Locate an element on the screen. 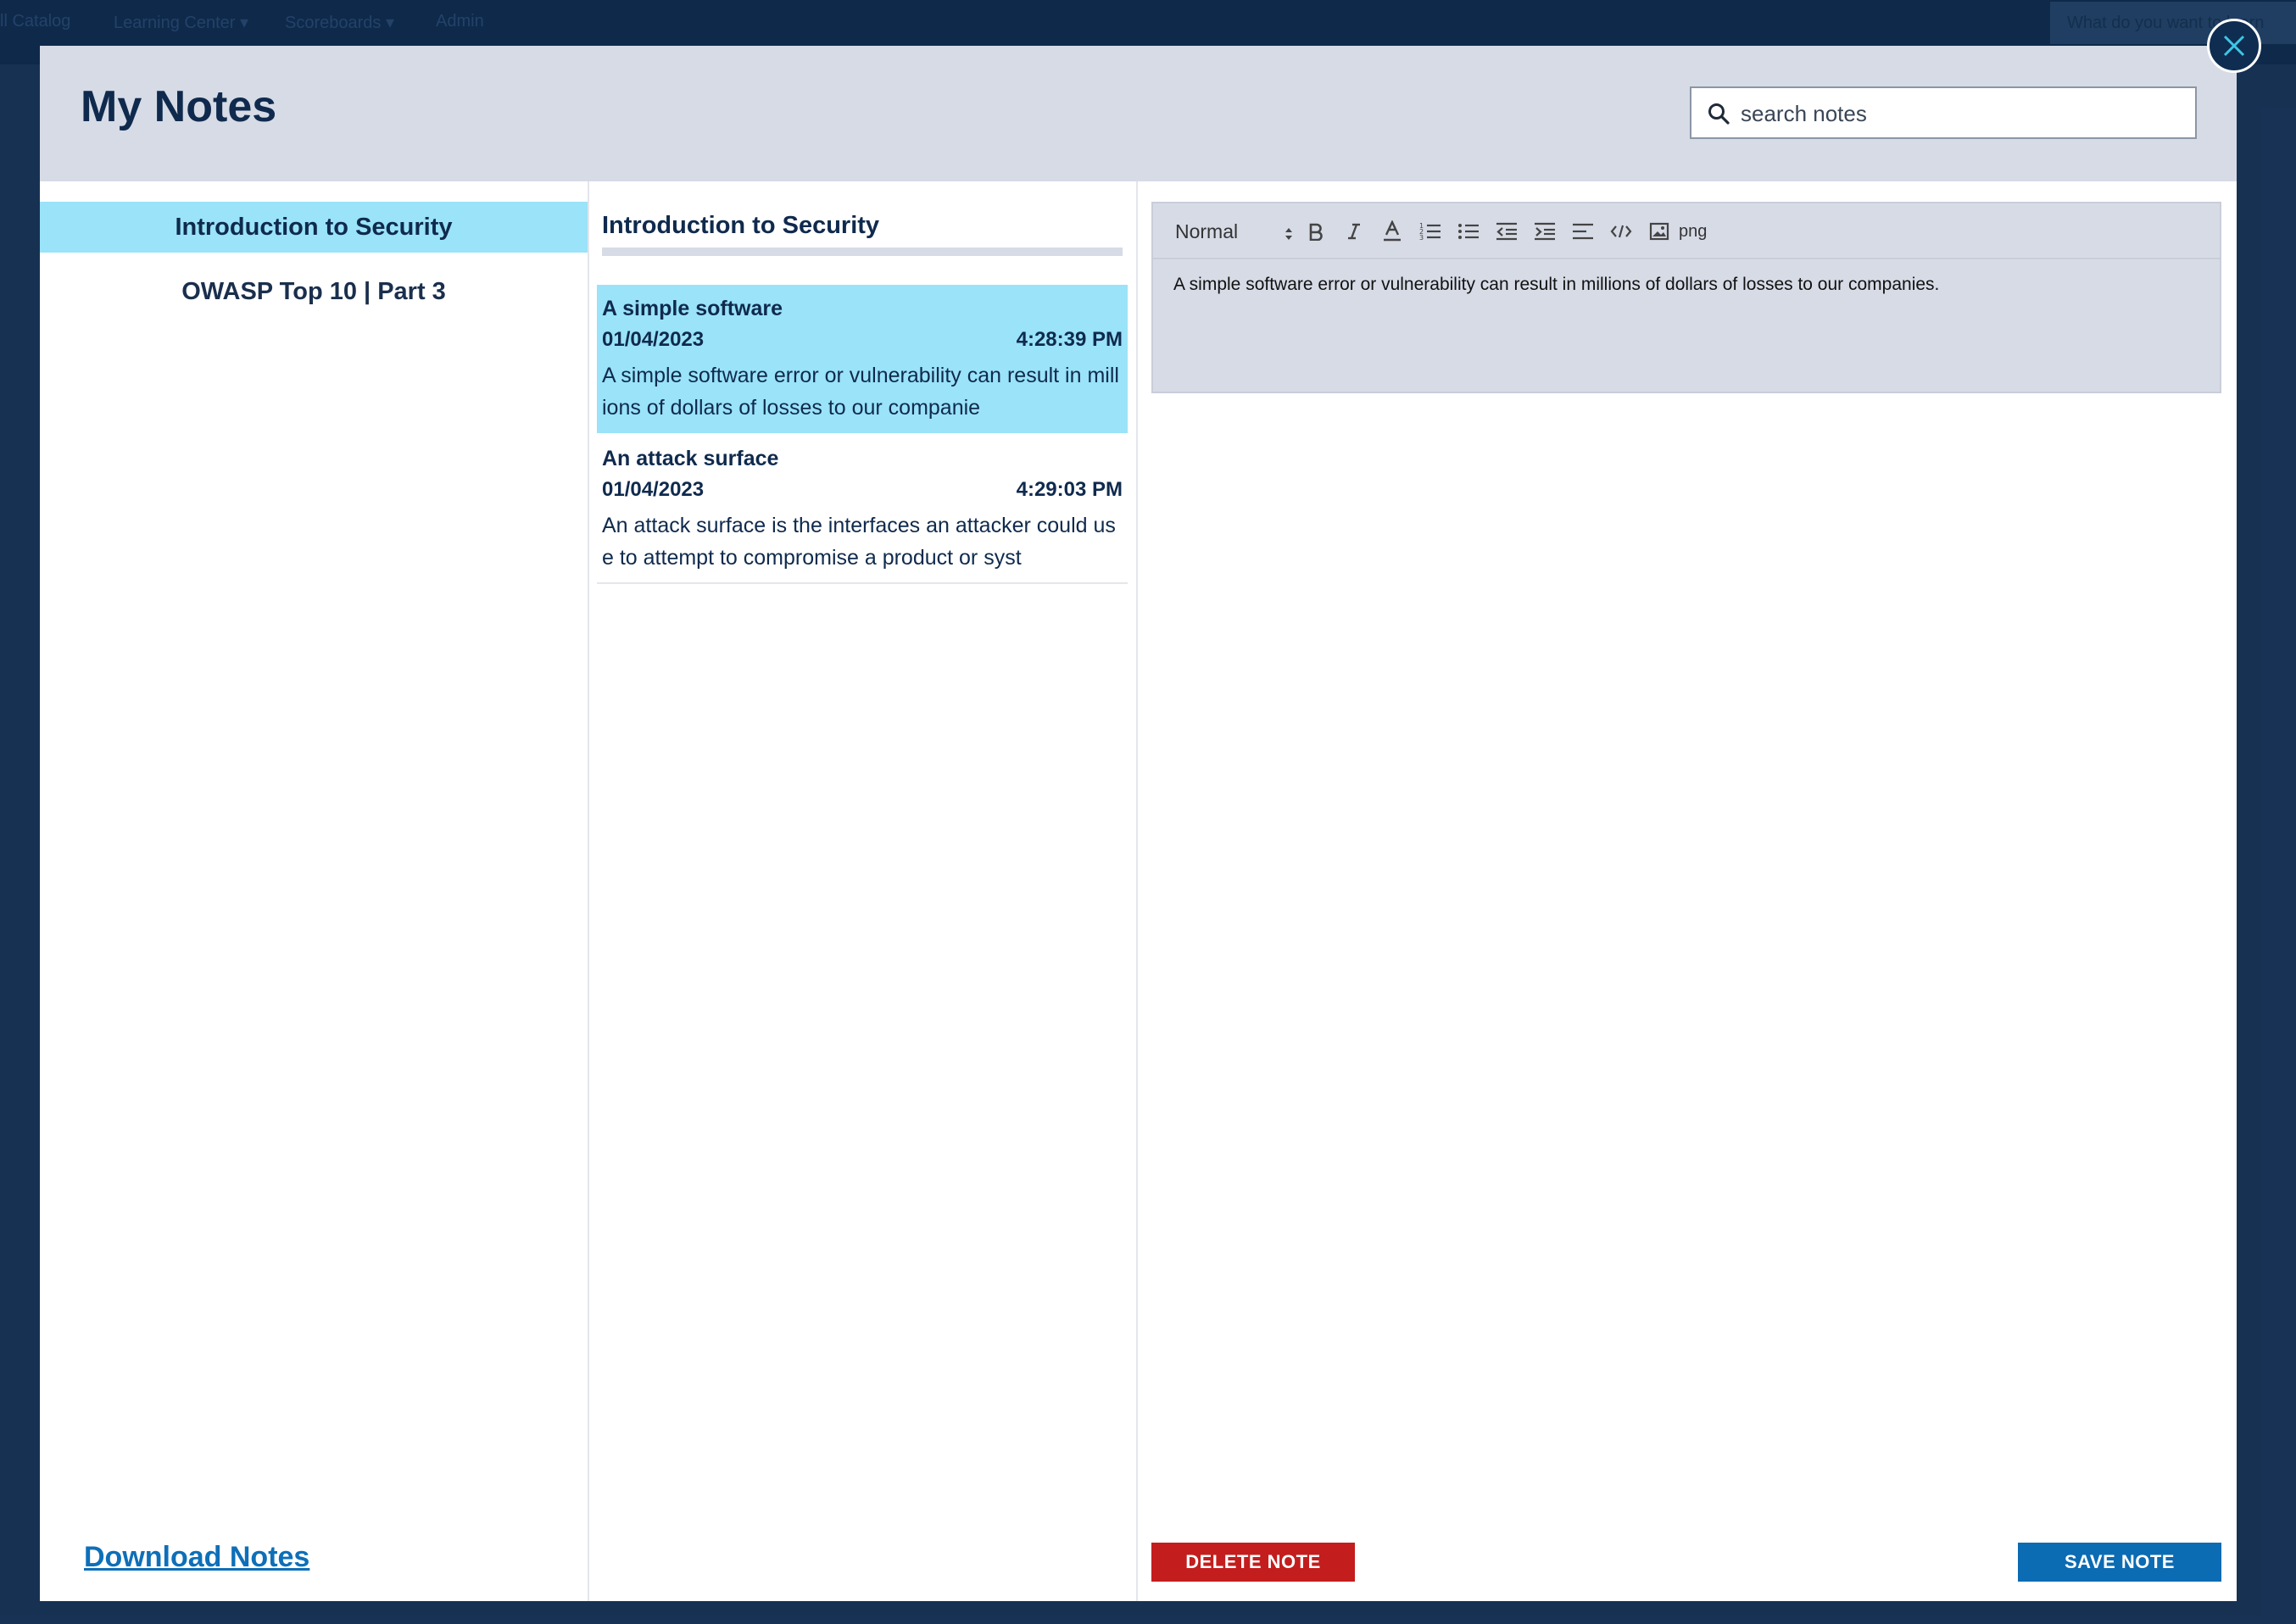 The image size is (2296, 1624). note-meta: 01/04/2023 4:29:03 PM is located at coordinates (862, 490).